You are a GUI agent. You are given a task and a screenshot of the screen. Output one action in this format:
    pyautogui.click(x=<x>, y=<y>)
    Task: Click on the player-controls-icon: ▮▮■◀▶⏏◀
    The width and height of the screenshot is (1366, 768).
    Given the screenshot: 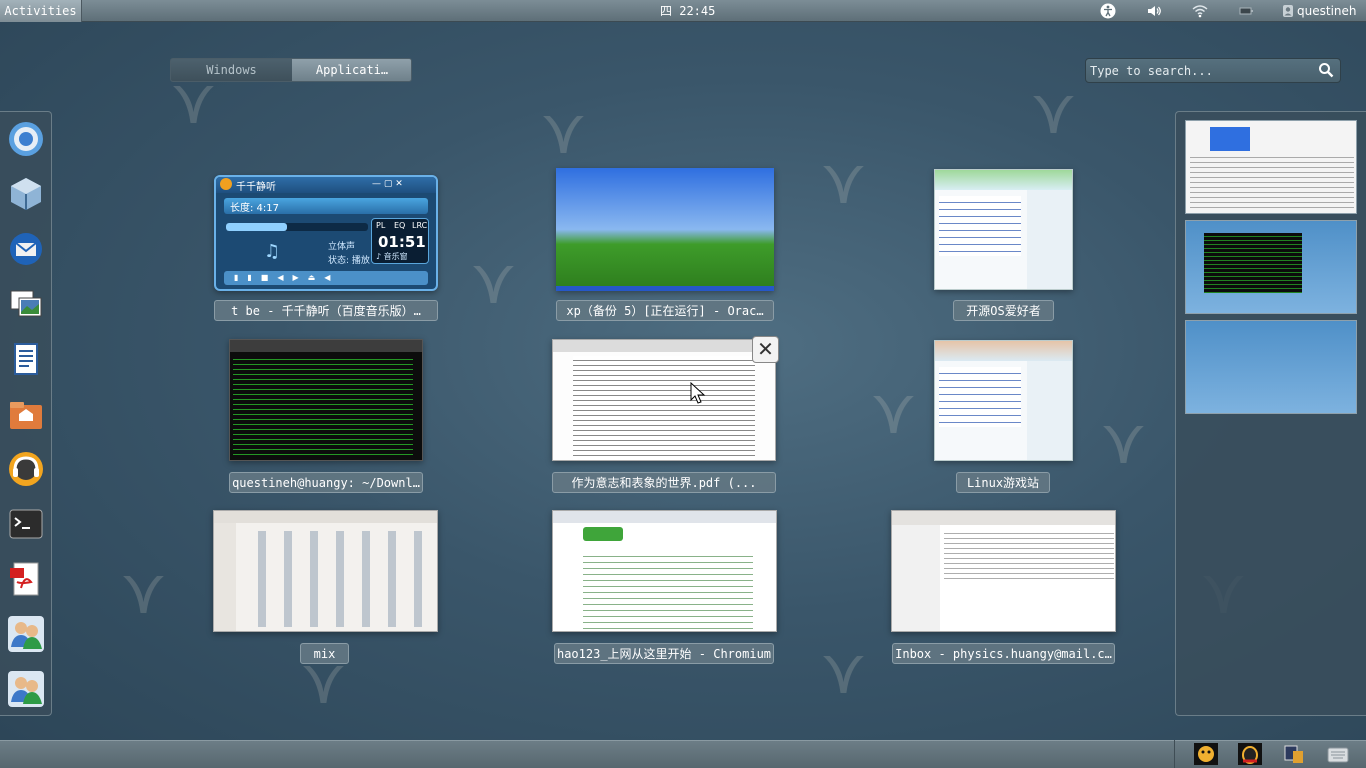 What is the action you would take?
    pyautogui.click(x=326, y=278)
    